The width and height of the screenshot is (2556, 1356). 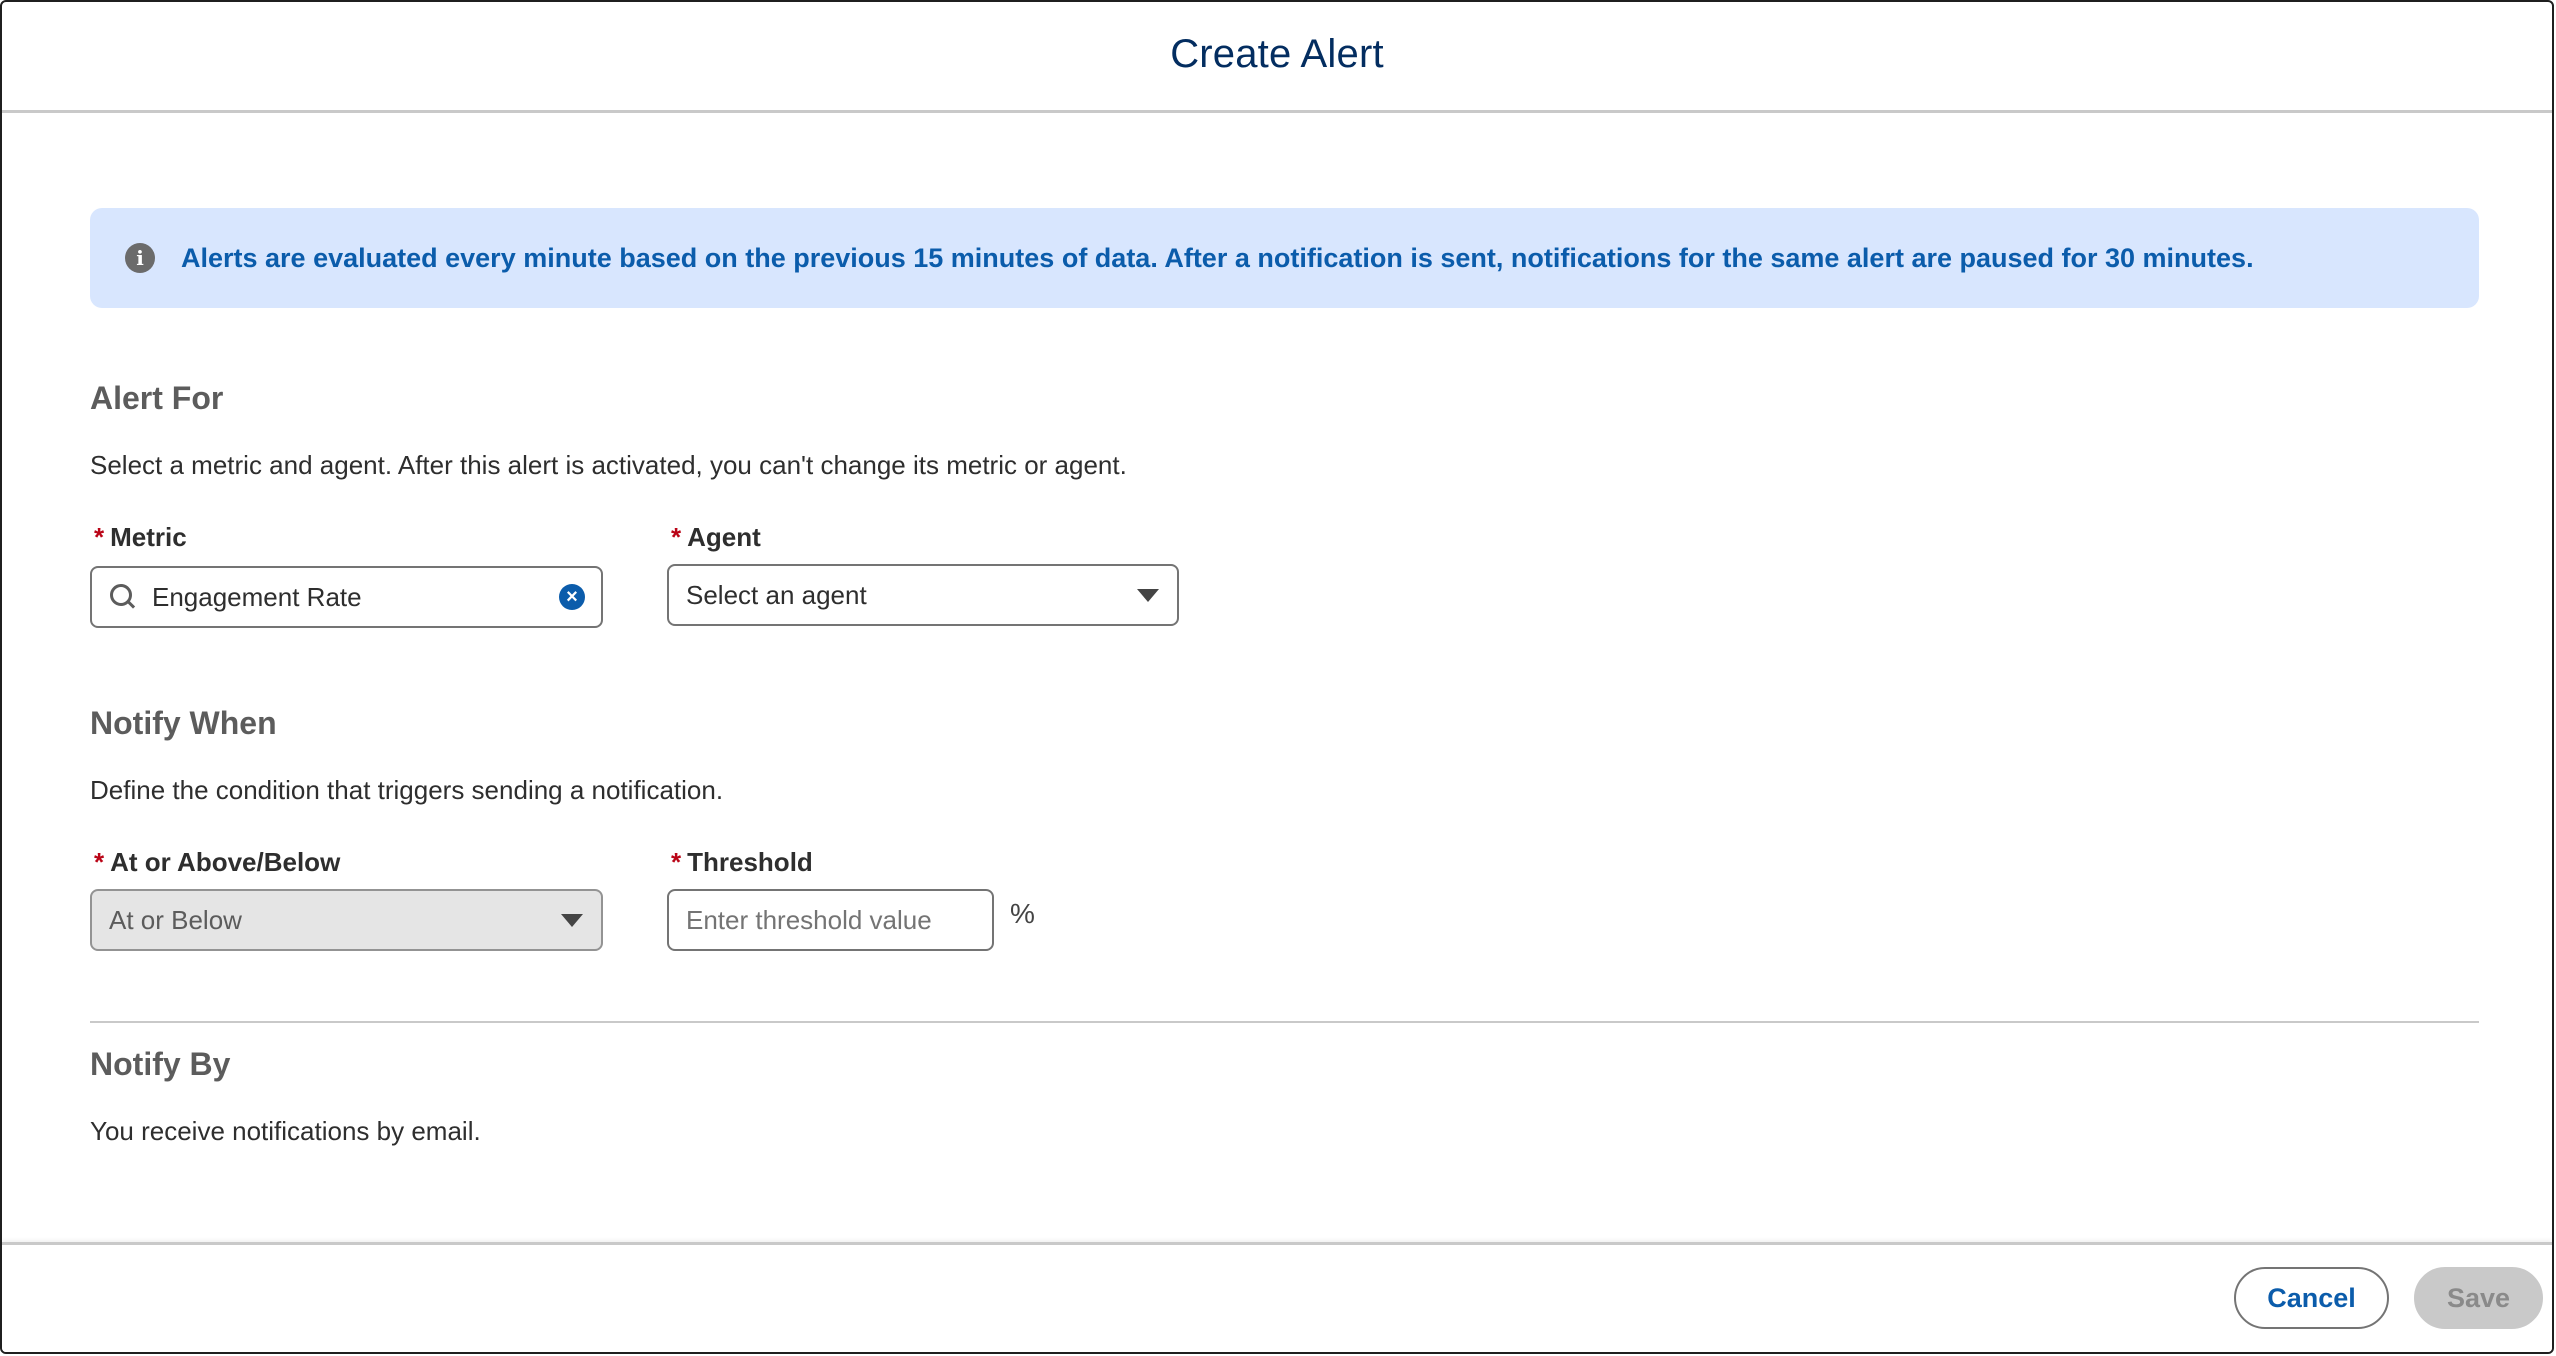 I want to click on agent-select: Select an agent, so click(x=923, y=595).